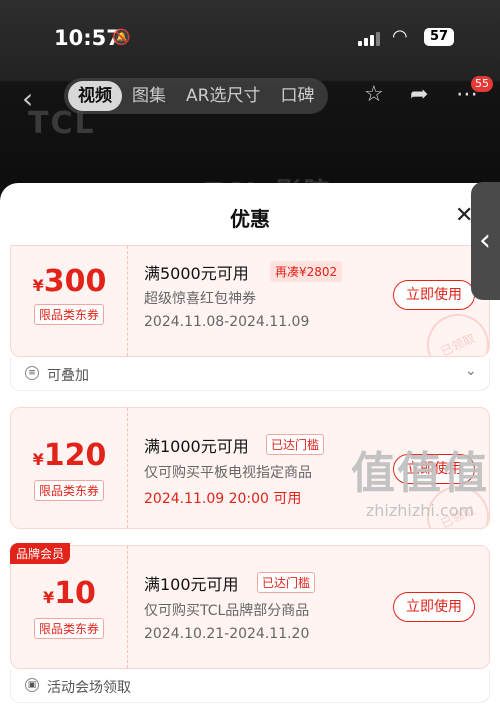  What do you see at coordinates (250, 686) in the screenshot?
I see `venue-claim-row: ▣ 活动会场领取` at bounding box center [250, 686].